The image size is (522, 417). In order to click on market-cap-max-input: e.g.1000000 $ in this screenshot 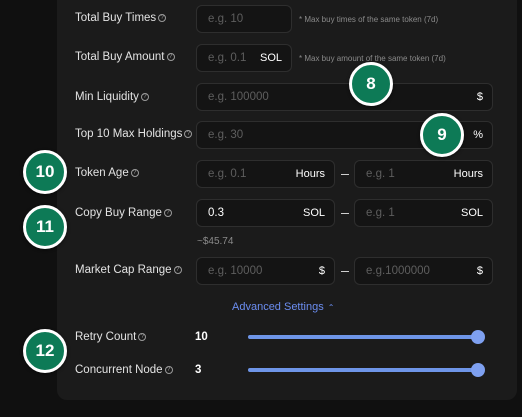, I will do `click(423, 271)`.